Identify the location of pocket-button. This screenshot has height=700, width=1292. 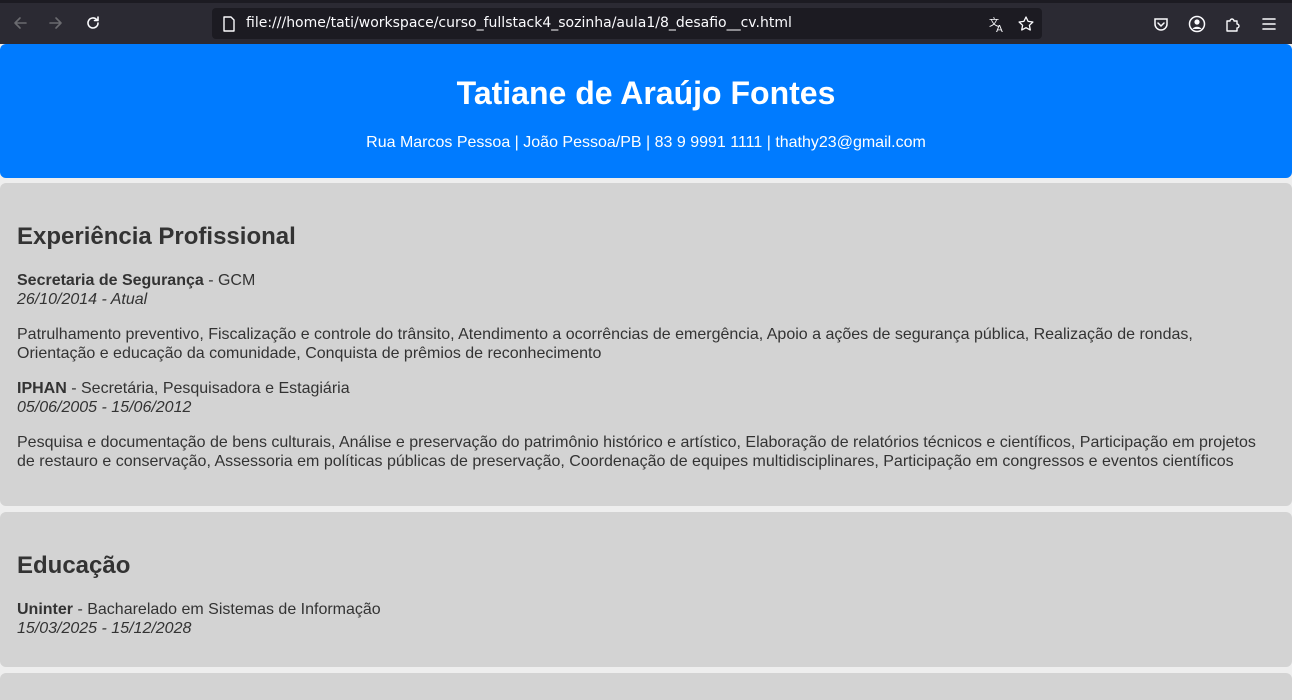
(1161, 24).